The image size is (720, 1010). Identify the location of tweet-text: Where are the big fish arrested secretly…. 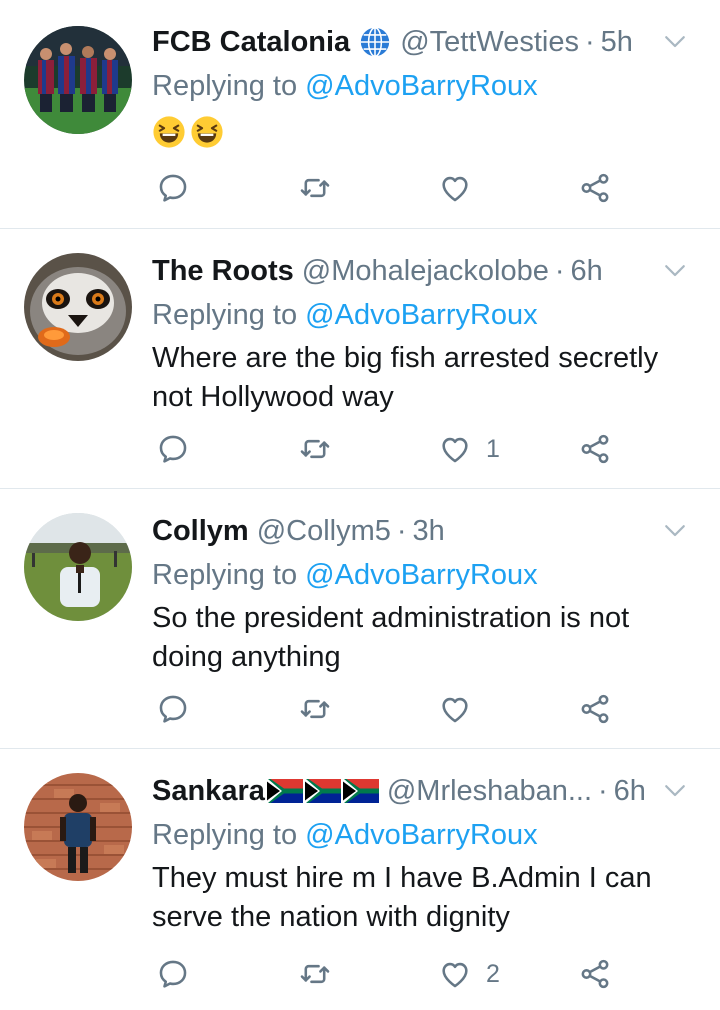
(405, 377).